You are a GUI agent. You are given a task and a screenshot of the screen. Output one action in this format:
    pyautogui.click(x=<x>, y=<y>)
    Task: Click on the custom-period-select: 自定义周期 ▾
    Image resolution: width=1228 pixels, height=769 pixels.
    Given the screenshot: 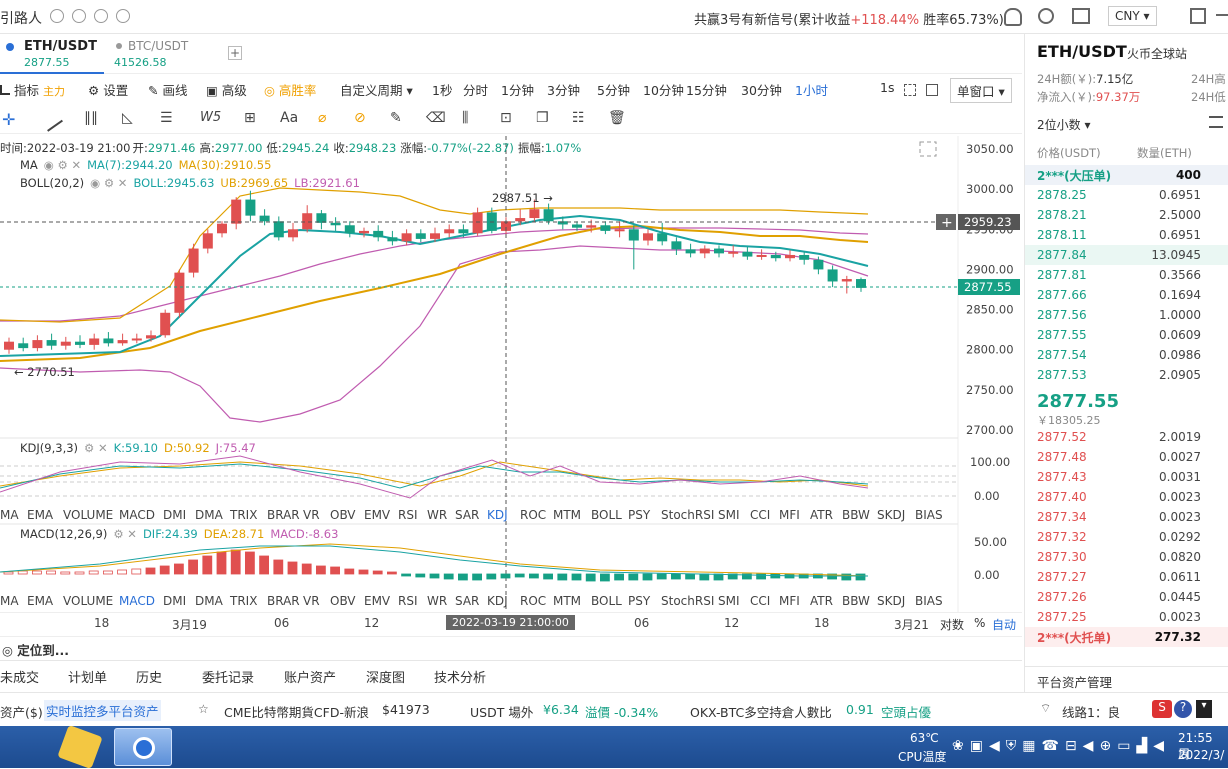 What is the action you would take?
    pyautogui.click(x=376, y=89)
    